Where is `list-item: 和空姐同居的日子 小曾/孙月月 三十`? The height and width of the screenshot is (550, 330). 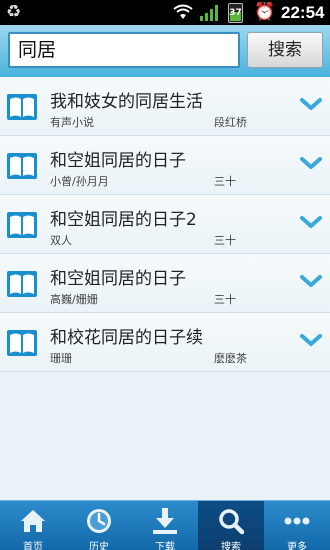
list-item: 和空姐同居的日子 小曾/孙月月 三十 is located at coordinates (165, 165).